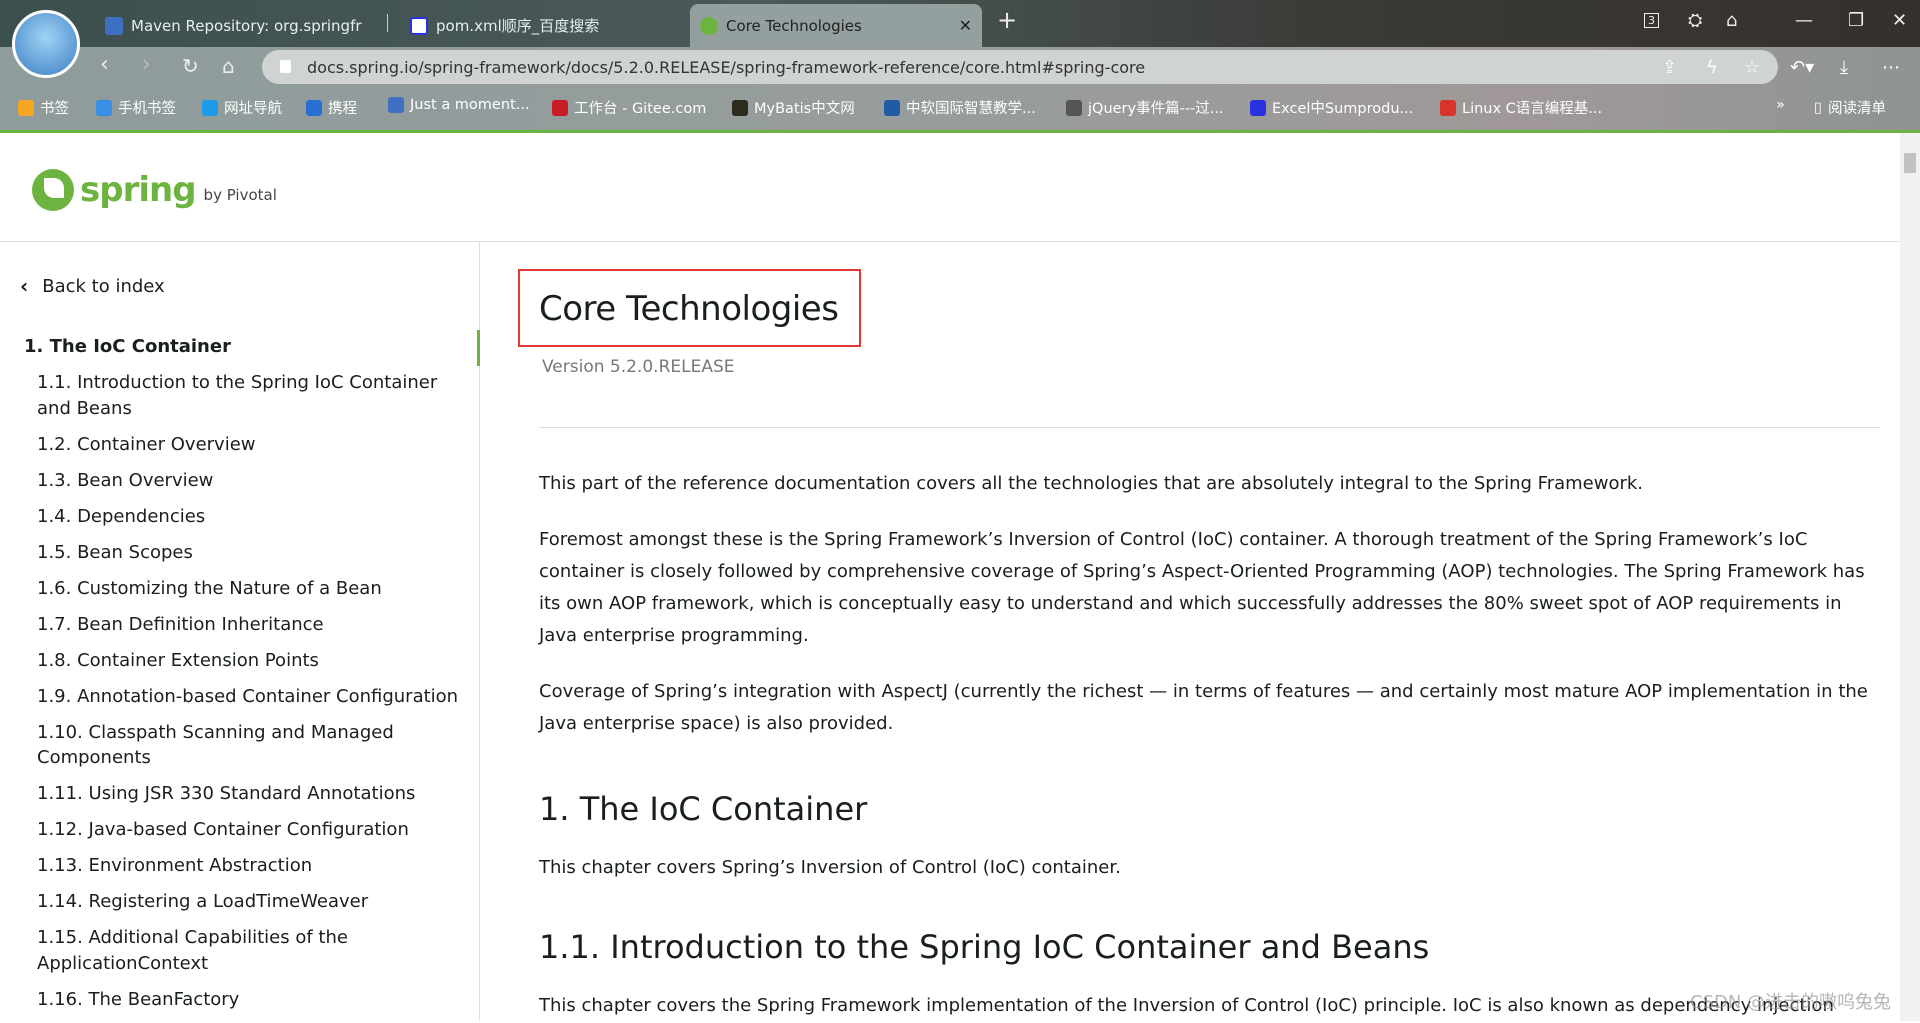  Describe the element at coordinates (1818, 107) in the screenshot. I see `reading-list-icon: ▯` at that location.